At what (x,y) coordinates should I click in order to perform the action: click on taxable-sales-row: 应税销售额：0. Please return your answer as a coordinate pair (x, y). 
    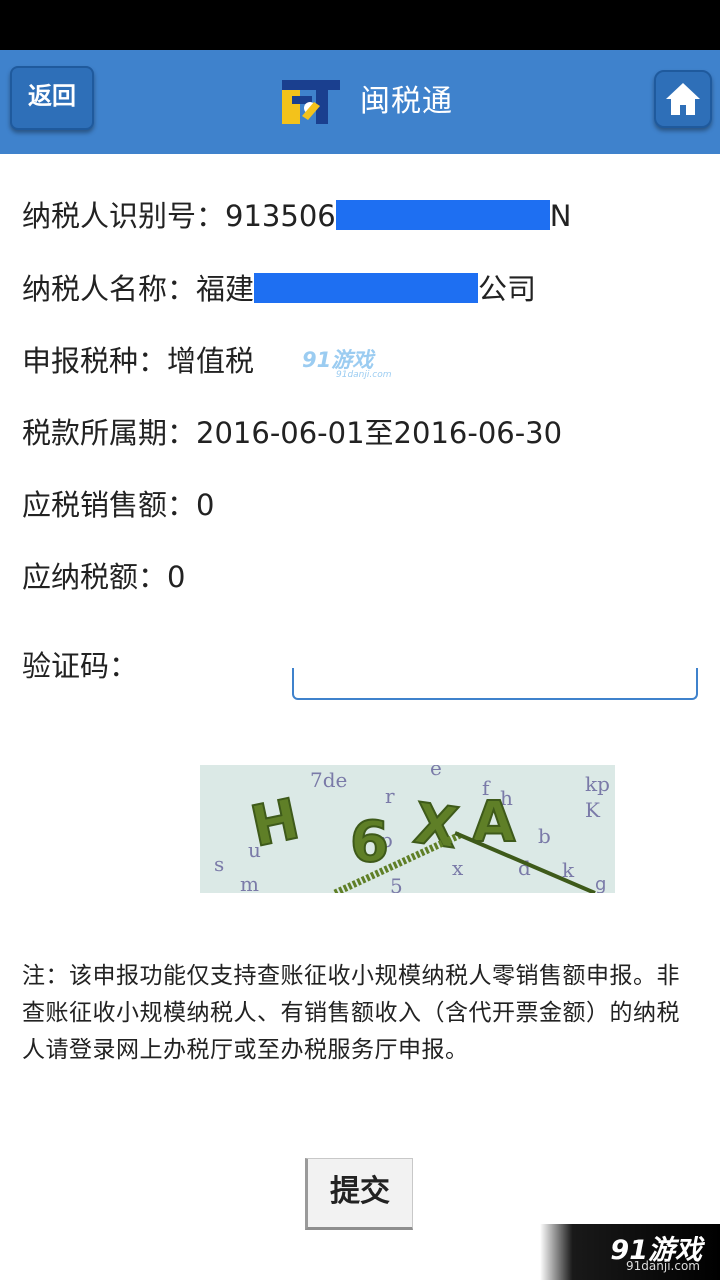
    Looking at the image, I should click on (118, 505).